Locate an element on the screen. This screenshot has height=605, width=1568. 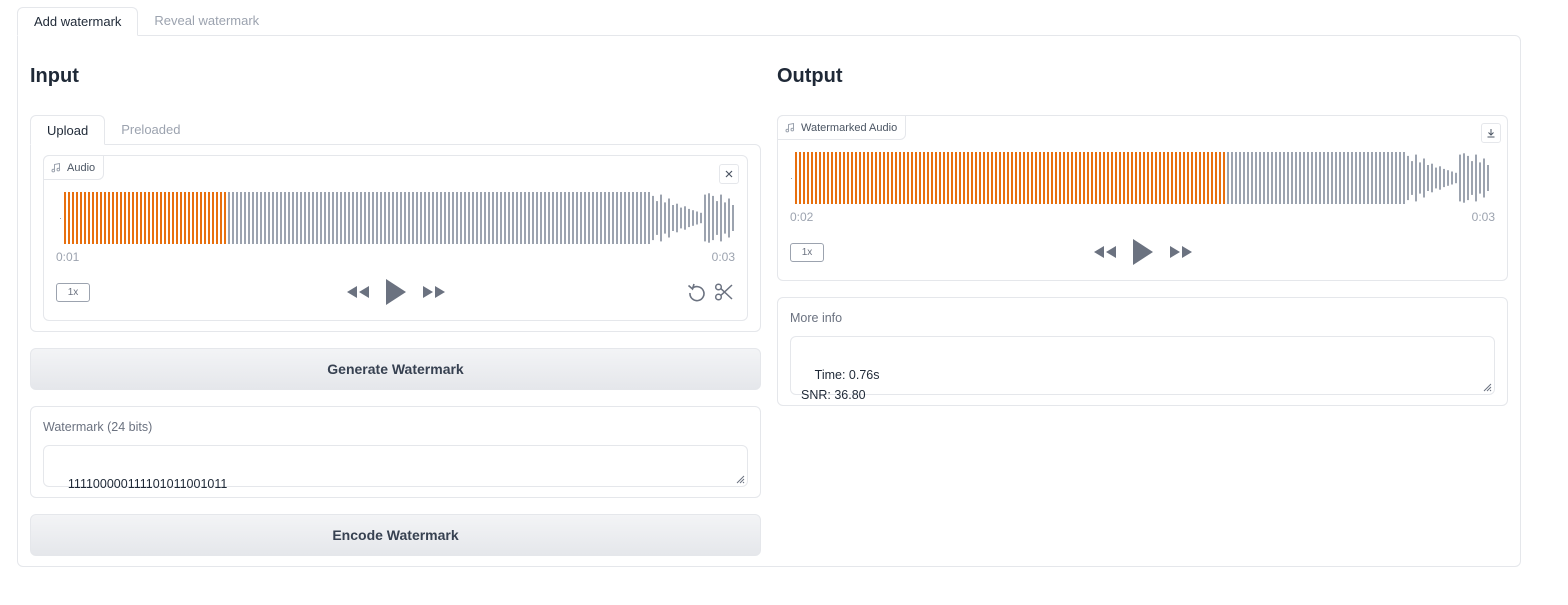
more-info-value: Time: 0.76s SNR: 36.80 is located at coordinates (840, 385).